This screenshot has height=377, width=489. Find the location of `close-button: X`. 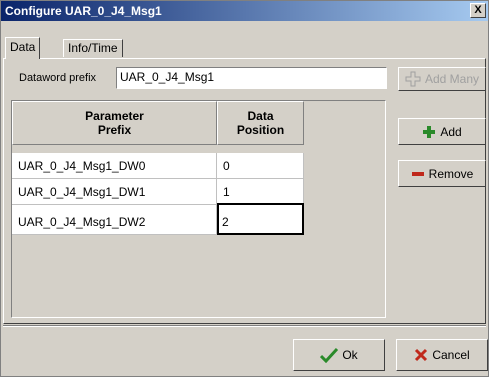

close-button: X is located at coordinates (478, 10).